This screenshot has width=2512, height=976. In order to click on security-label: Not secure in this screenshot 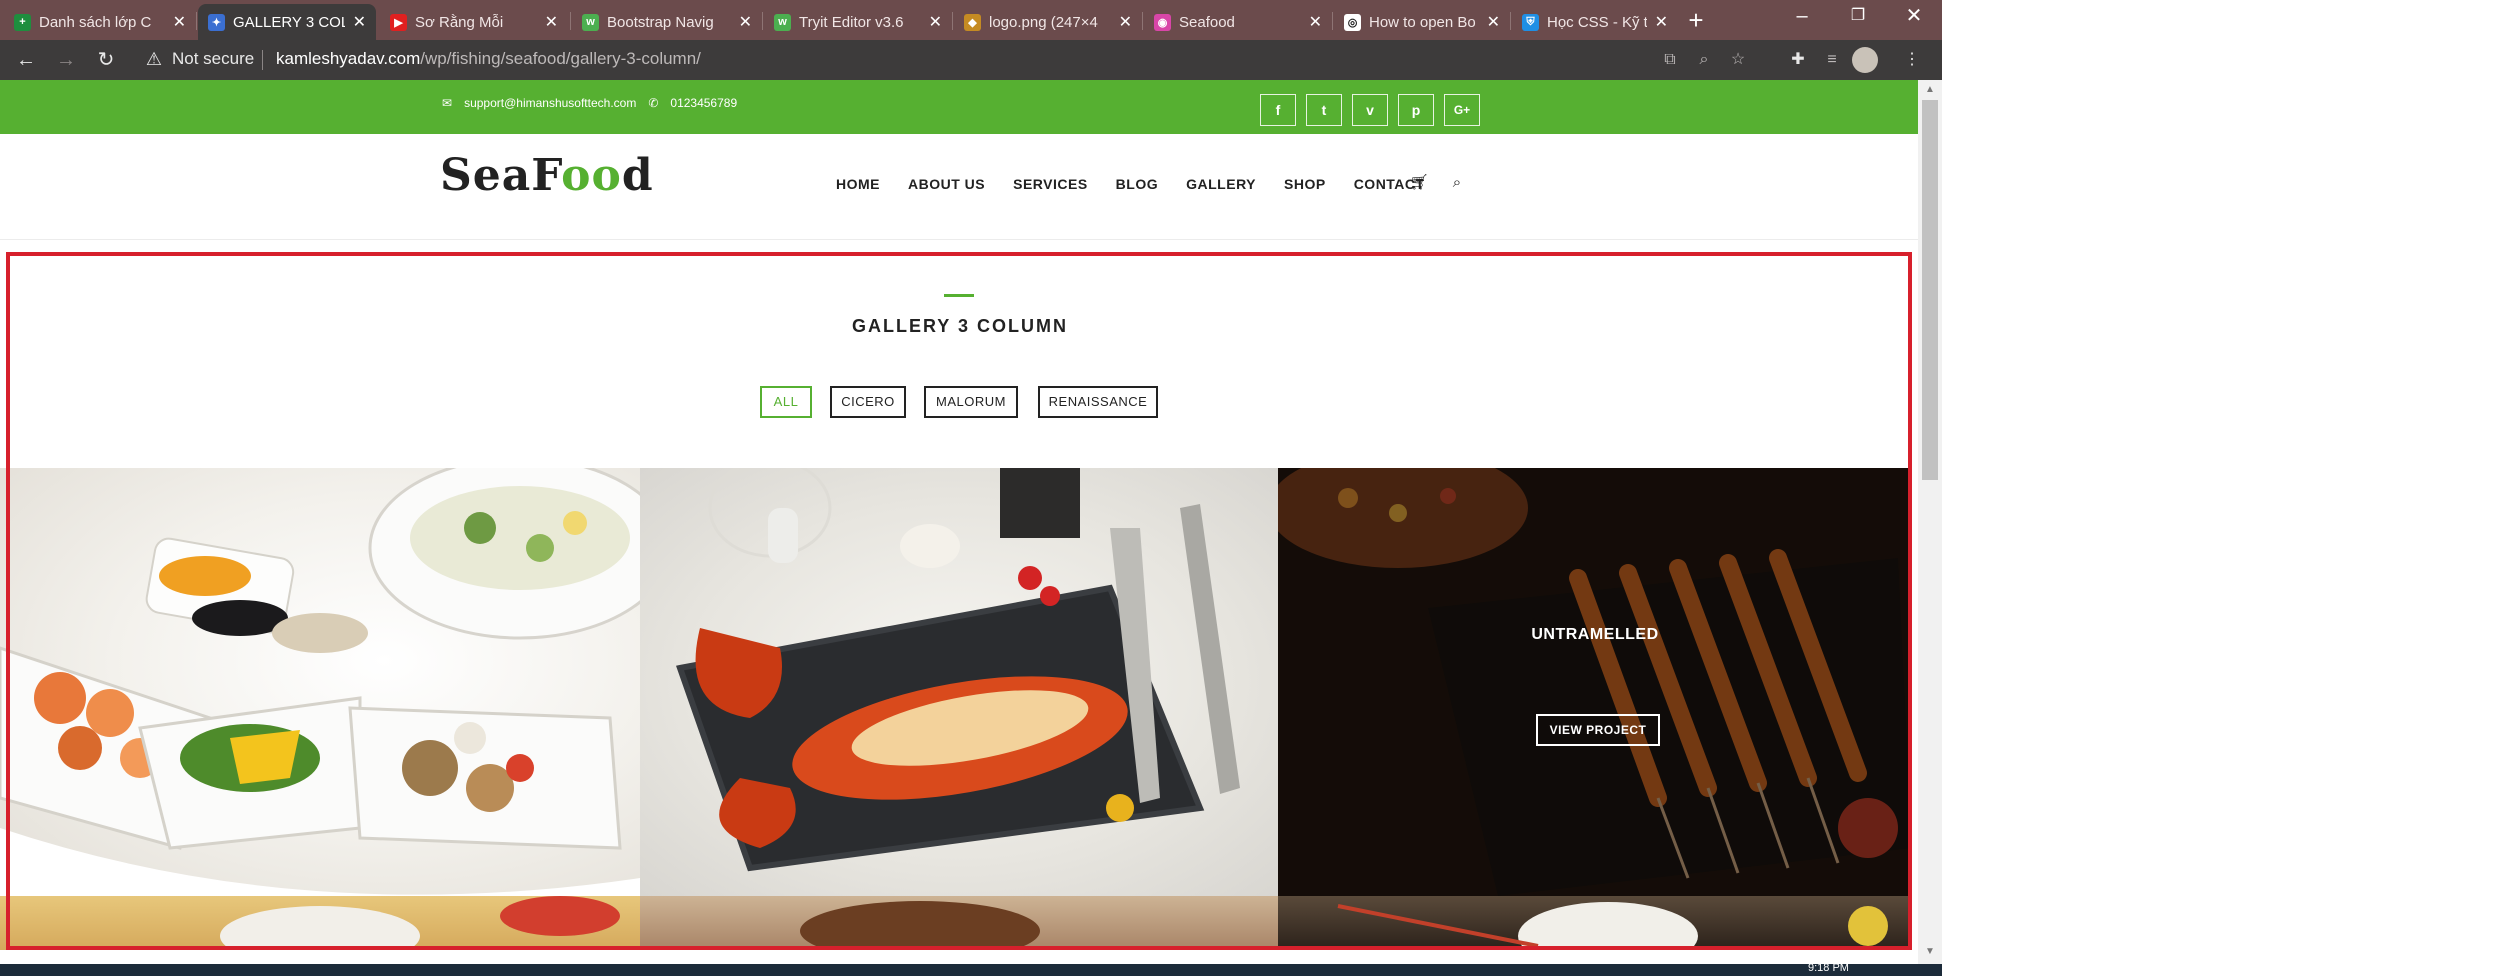, I will do `click(213, 59)`.